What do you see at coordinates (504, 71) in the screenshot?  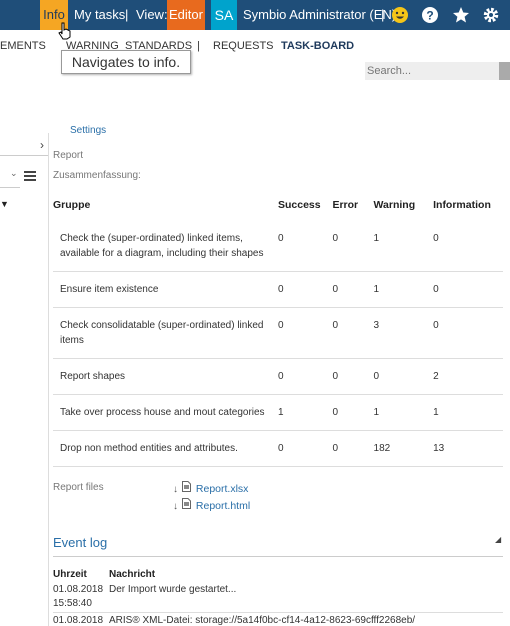 I see `search-button` at bounding box center [504, 71].